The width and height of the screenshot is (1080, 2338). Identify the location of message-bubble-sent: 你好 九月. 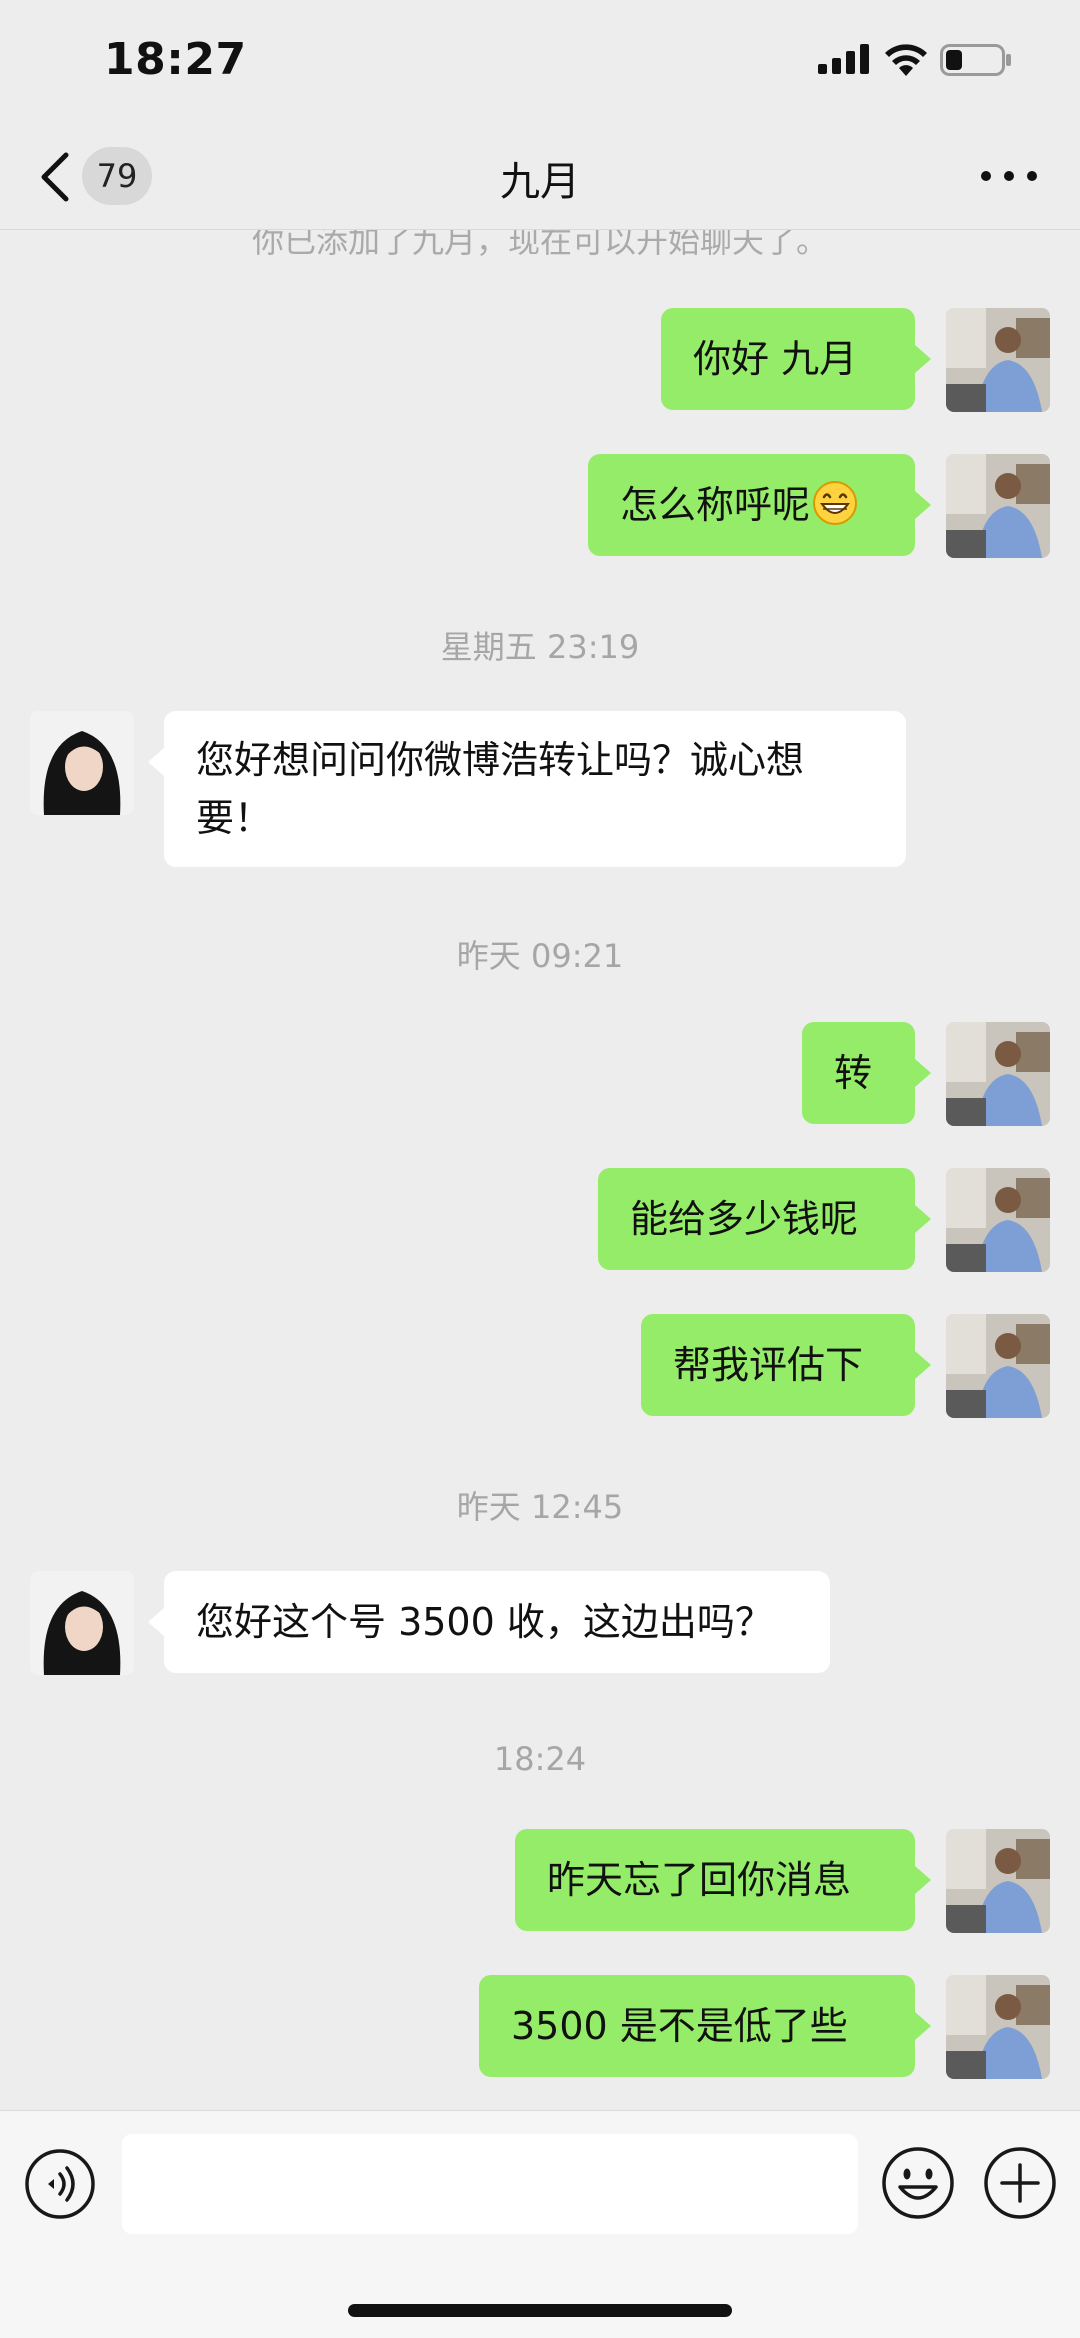
(796, 359).